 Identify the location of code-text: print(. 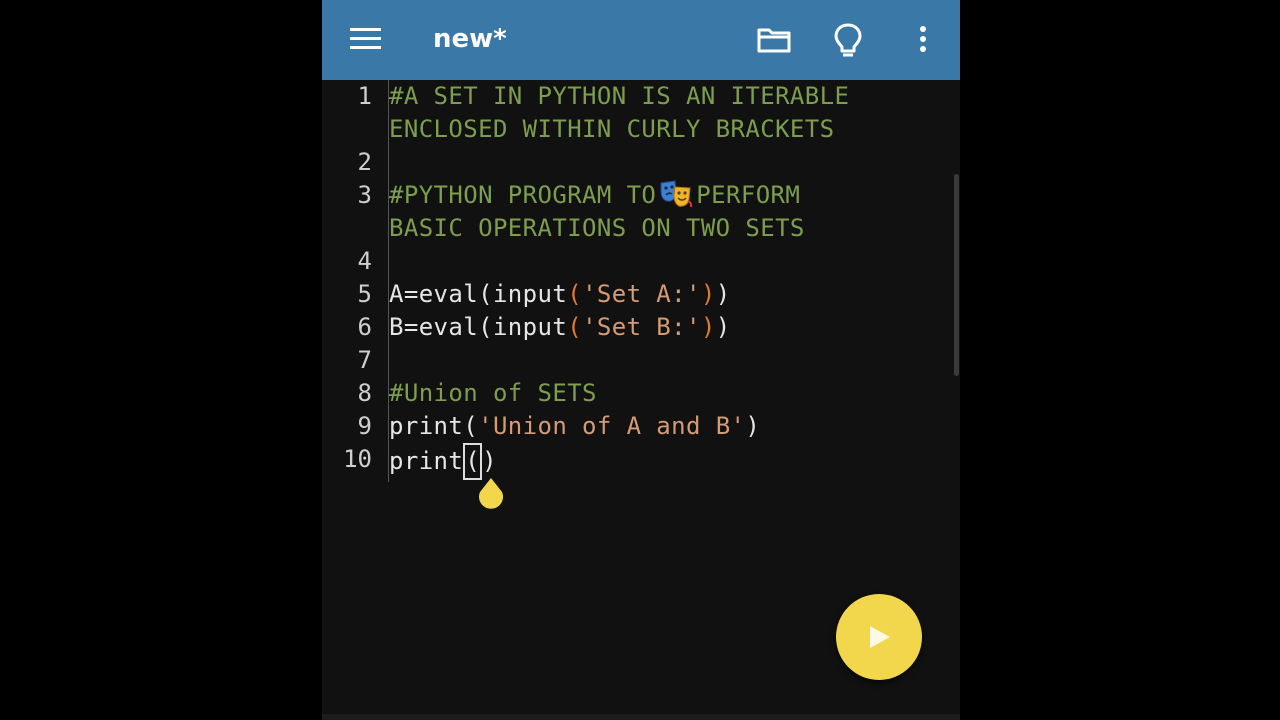
(434, 426).